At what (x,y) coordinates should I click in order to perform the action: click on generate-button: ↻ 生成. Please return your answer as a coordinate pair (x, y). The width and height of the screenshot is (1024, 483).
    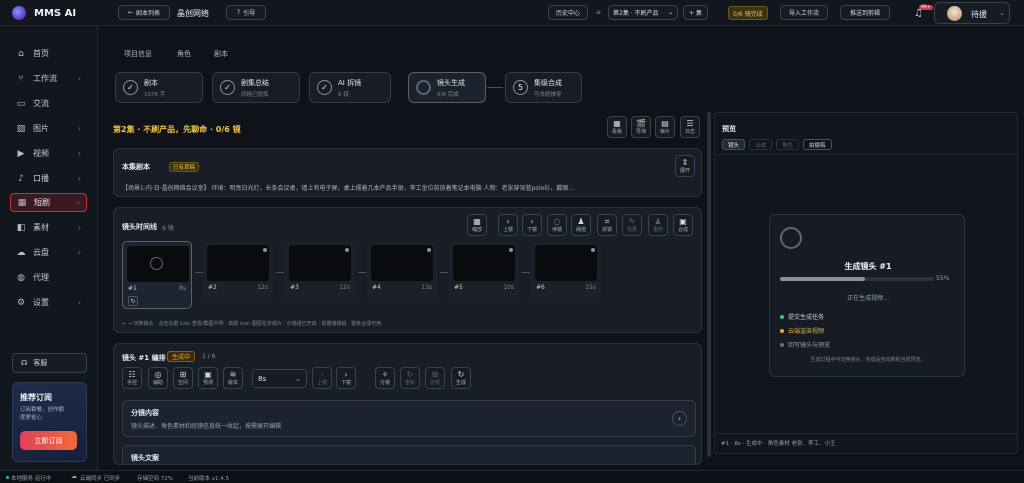
    Looking at the image, I should click on (461, 378).